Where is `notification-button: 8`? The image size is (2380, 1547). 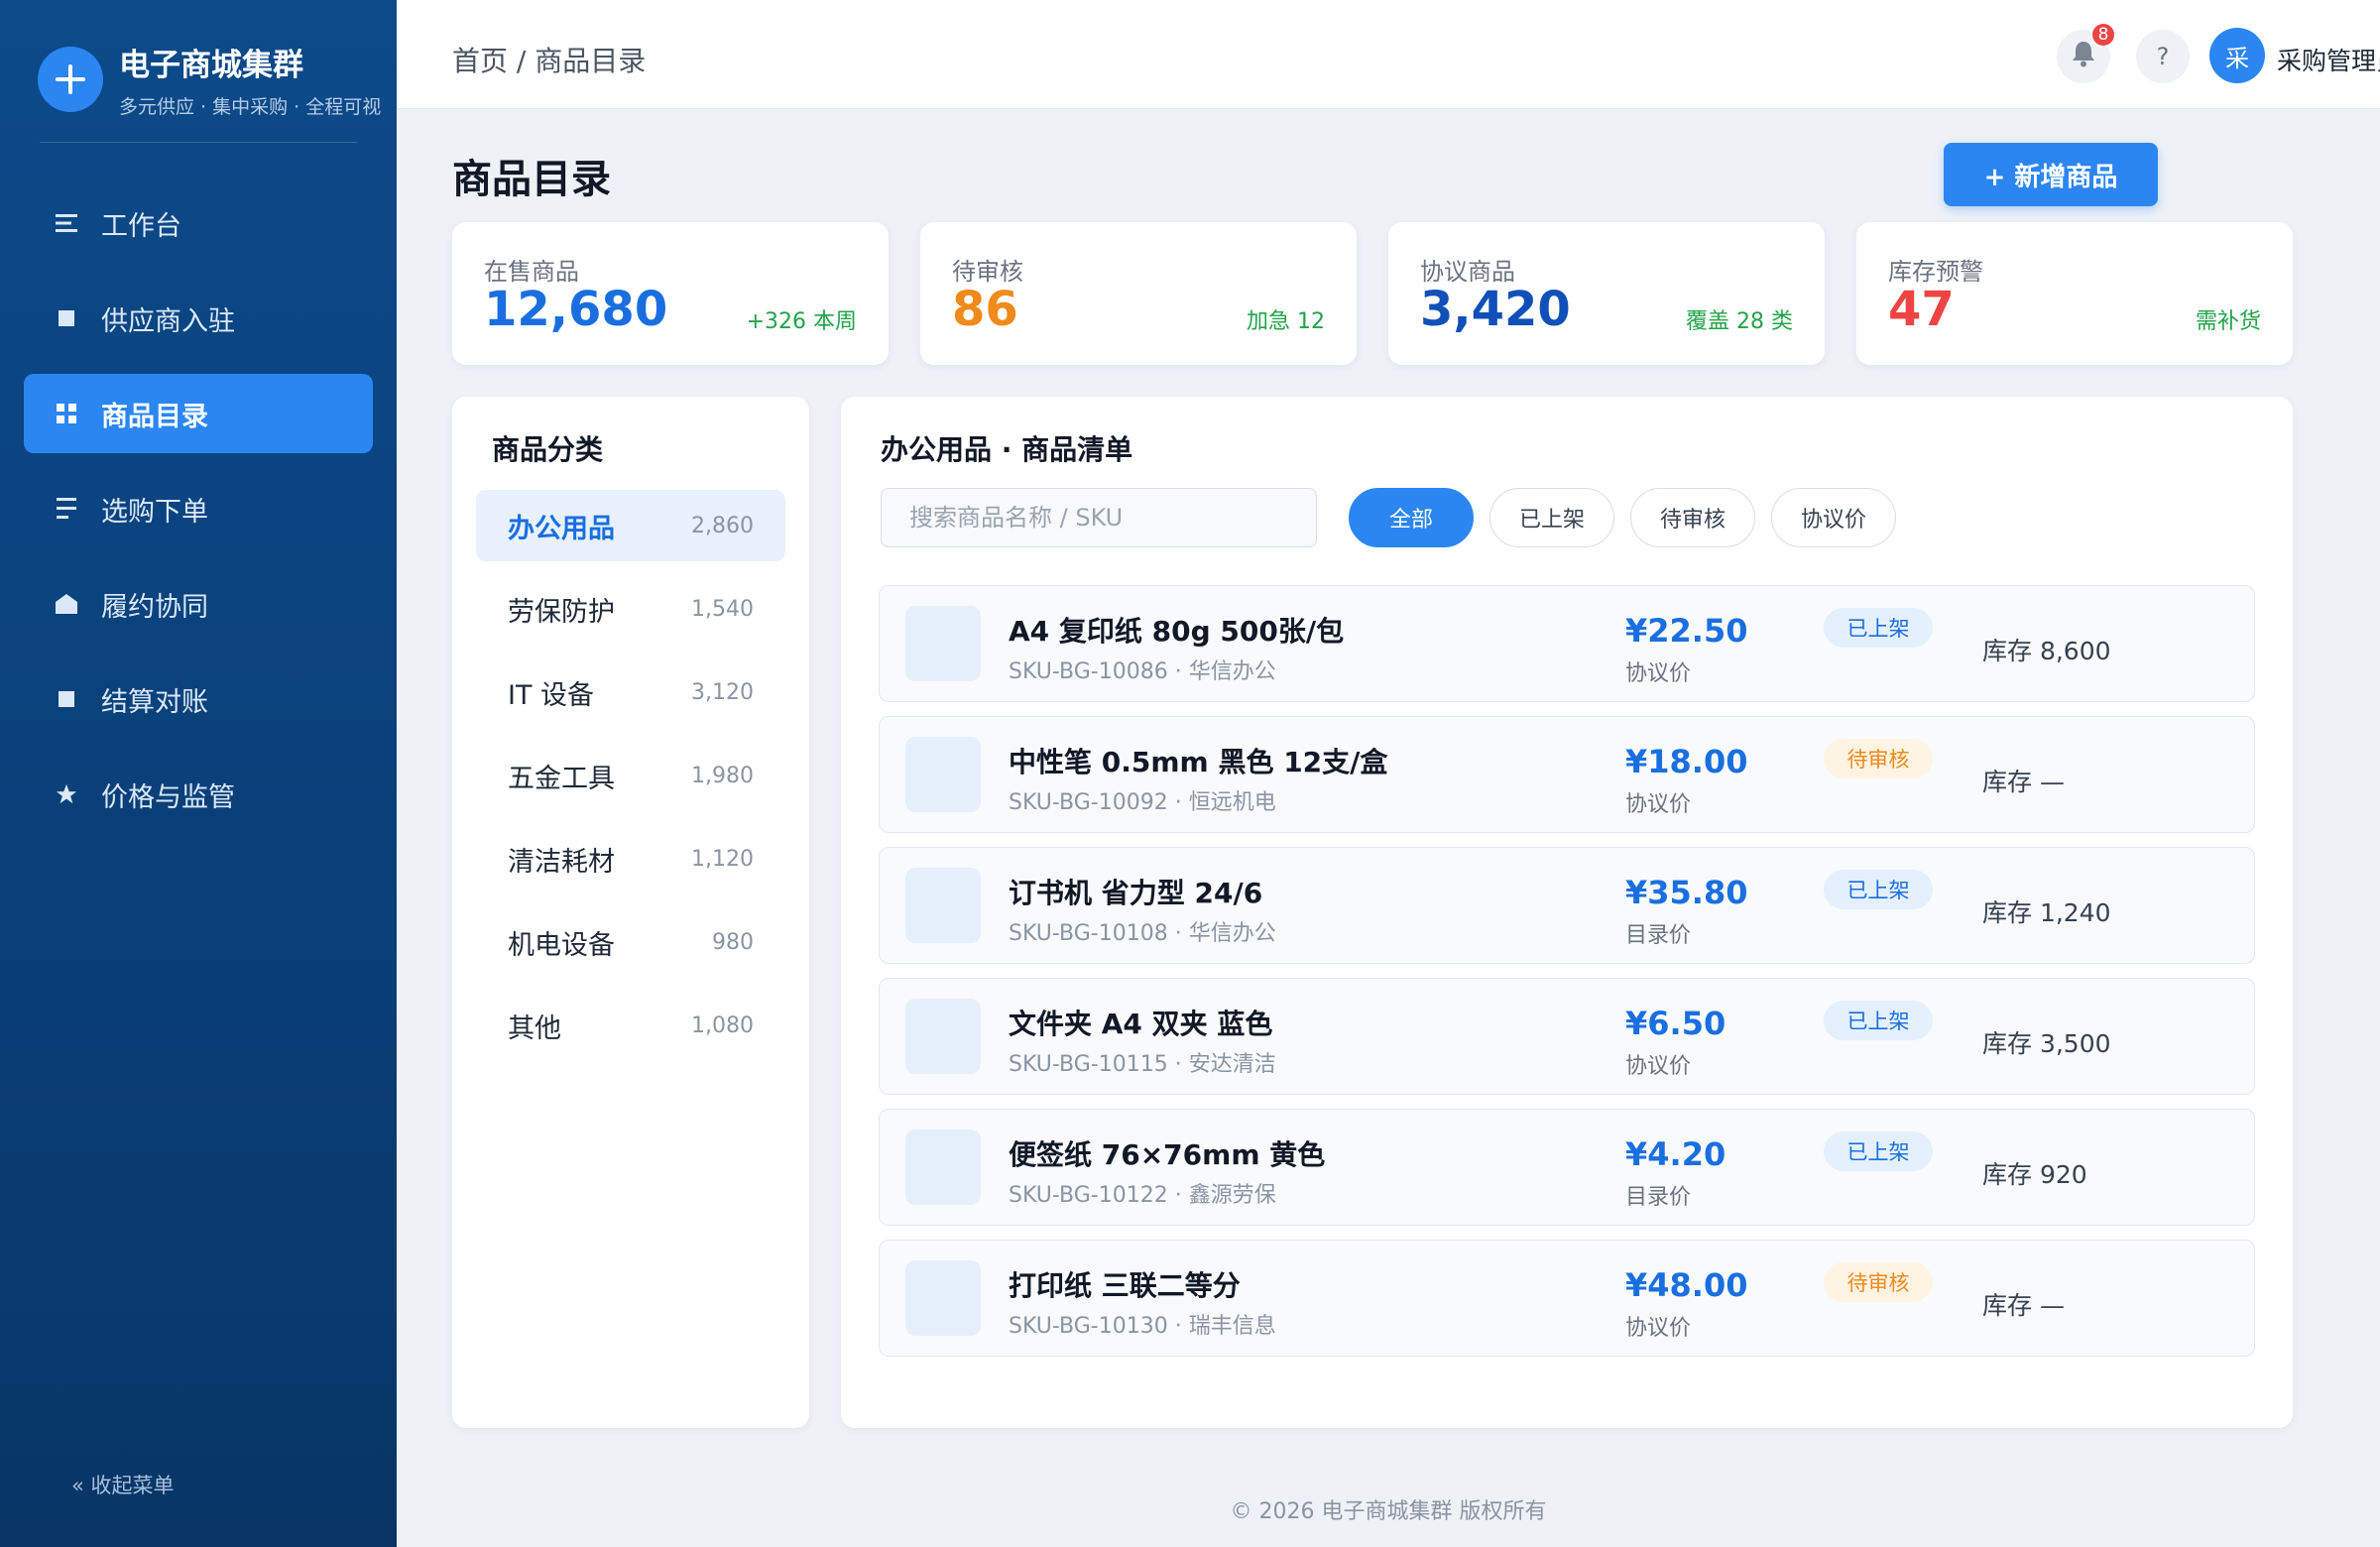
notification-button: 8 is located at coordinates (2086, 52).